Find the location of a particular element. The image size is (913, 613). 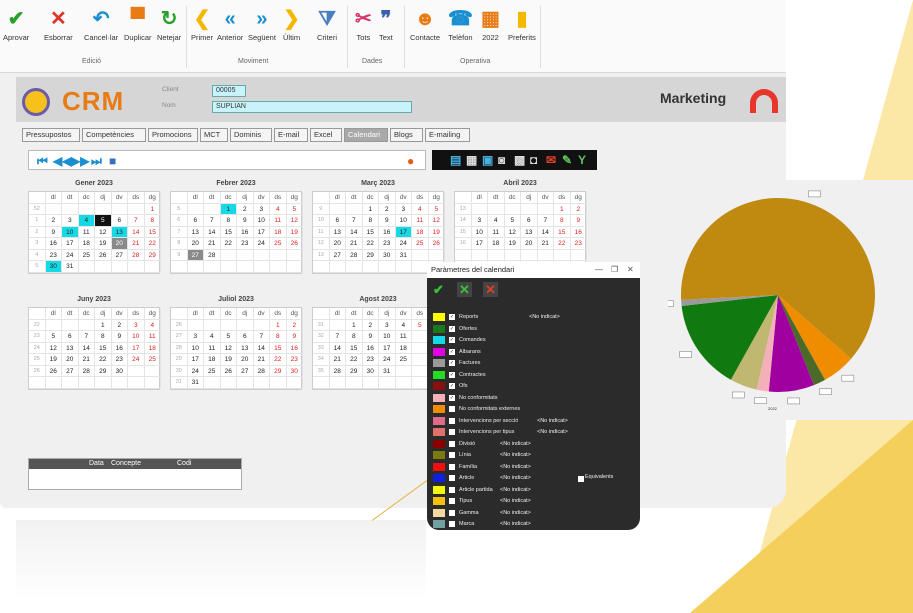

day-cell: 6 is located at coordinates (195, 221).